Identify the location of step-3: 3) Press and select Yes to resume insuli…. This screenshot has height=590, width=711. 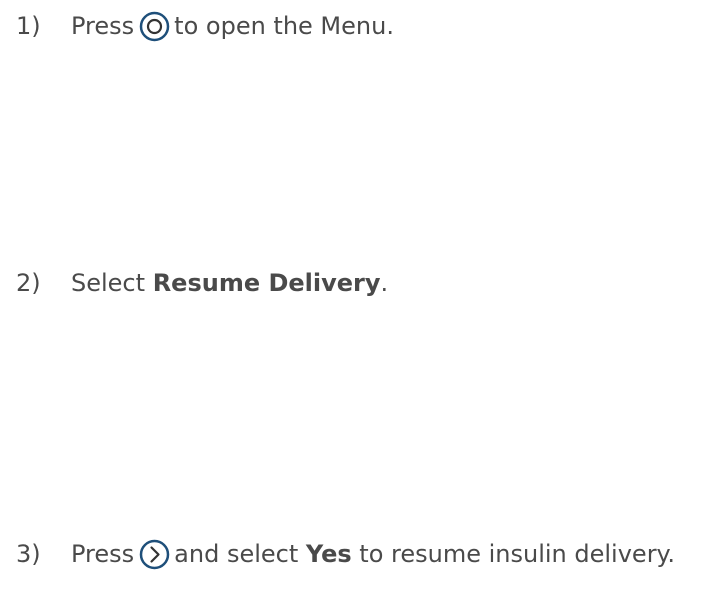
(345, 554).